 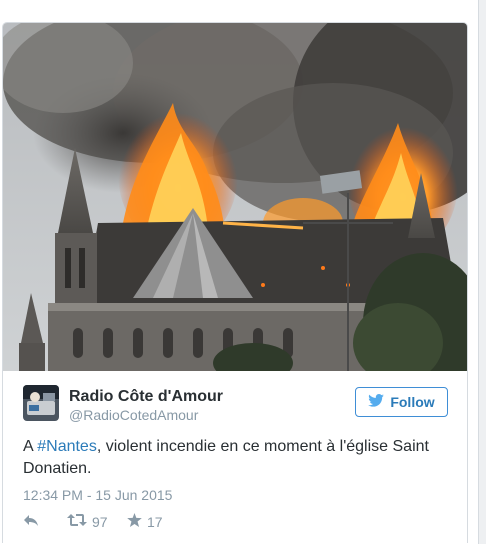 I want to click on tweet-author: Radio Côte d'Amour @RadioCotedAmour, so click(x=173, y=405).